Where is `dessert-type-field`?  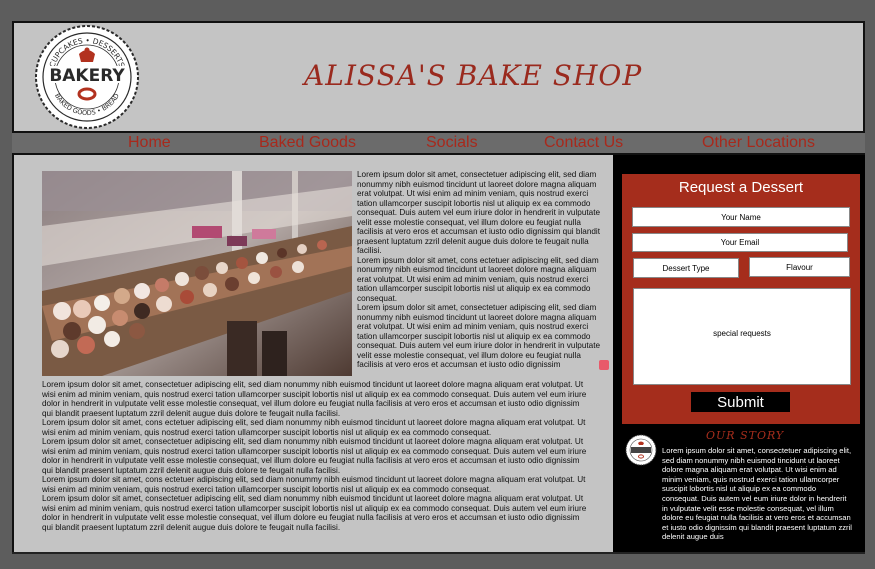 dessert-type-field is located at coordinates (686, 268).